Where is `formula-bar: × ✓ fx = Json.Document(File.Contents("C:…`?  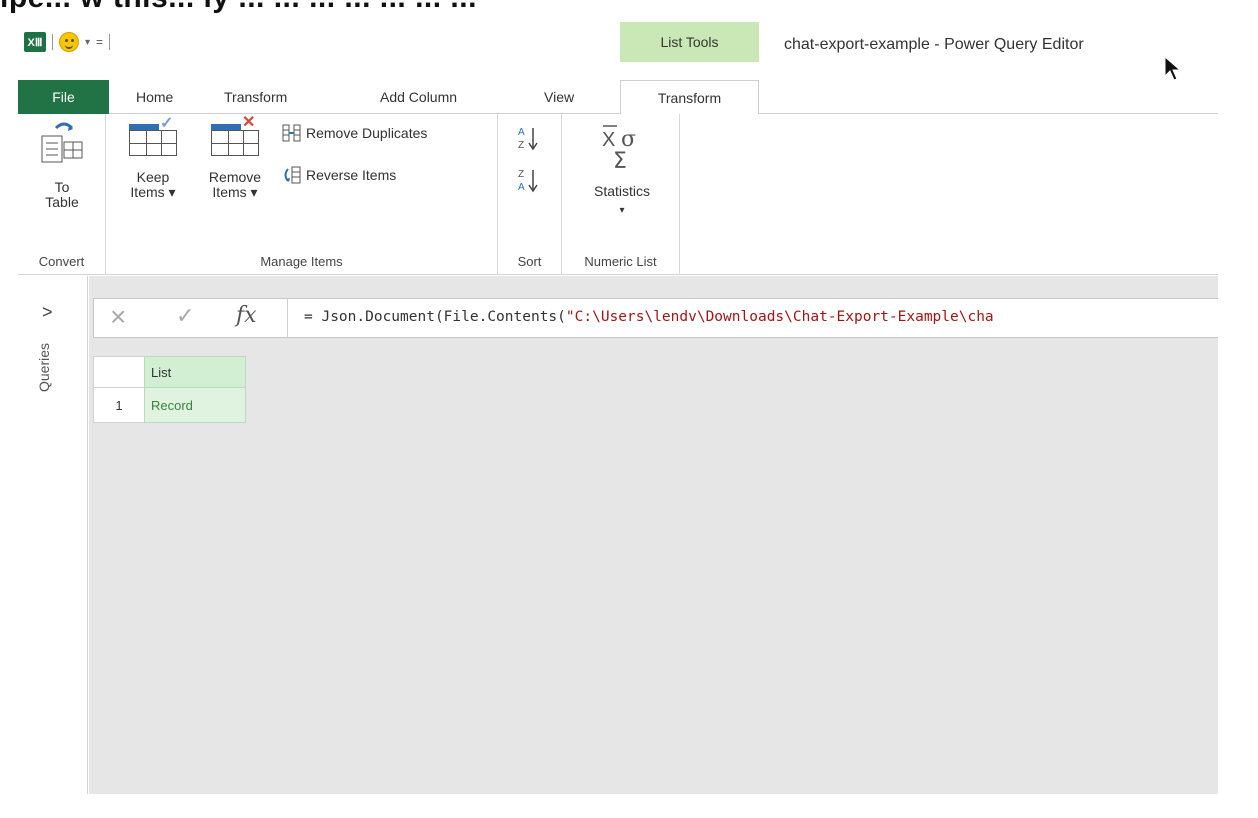
formula-bar: × ✓ fx = Json.Document(File.Contents("C:… is located at coordinates (655, 318).